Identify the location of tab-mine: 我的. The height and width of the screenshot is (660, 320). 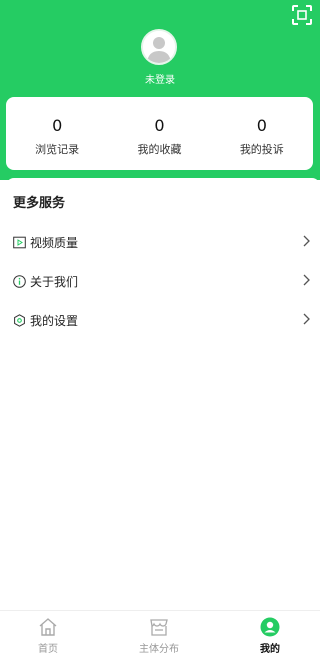
(270, 636).